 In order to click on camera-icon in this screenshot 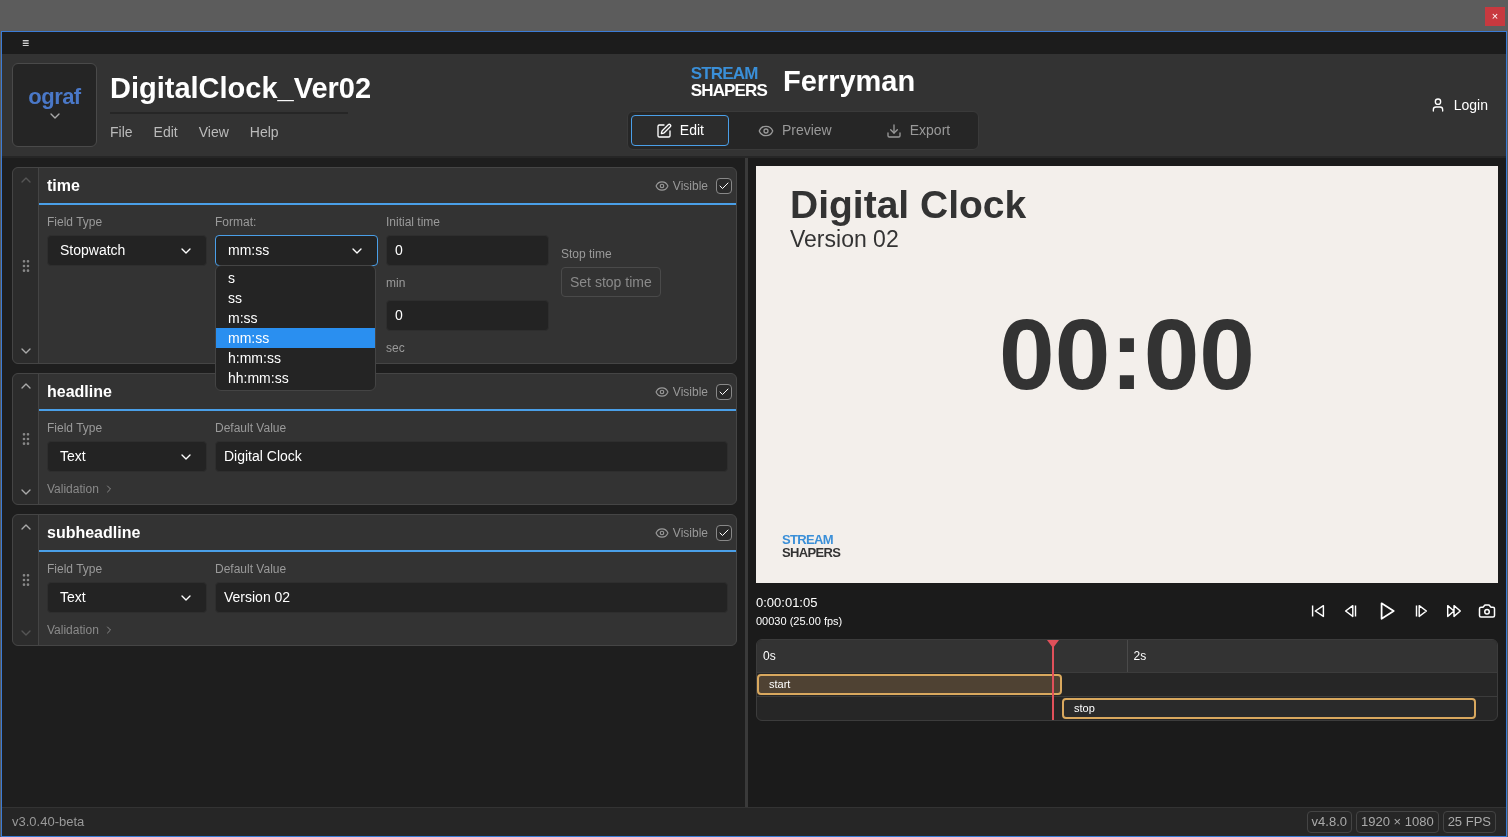, I will do `click(1487, 611)`.